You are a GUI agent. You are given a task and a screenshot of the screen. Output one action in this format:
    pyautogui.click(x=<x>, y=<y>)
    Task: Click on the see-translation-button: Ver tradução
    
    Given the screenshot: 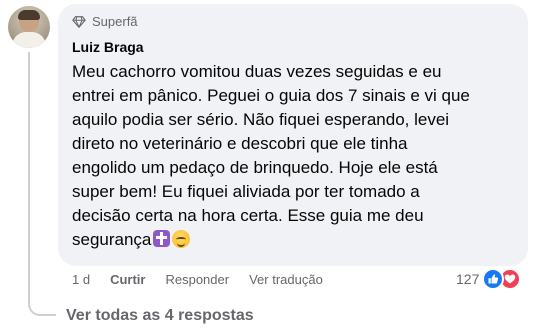 What is the action you would take?
    pyautogui.click(x=286, y=279)
    